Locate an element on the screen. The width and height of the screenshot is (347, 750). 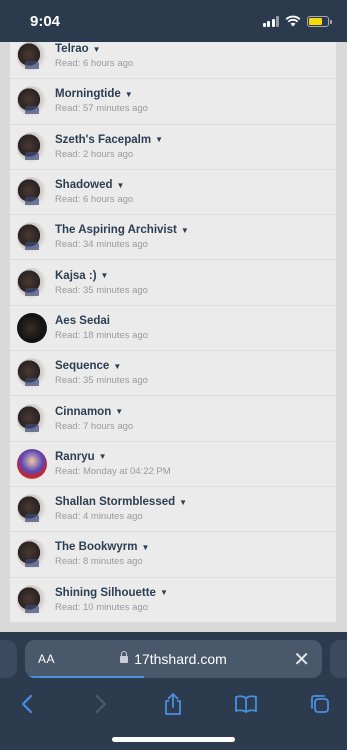
list-item: Shadowed ▼ Read: 6 hours ago is located at coordinates (173, 193).